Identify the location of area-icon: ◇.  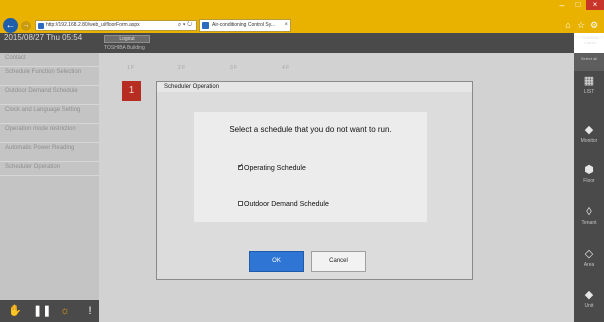
(589, 254).